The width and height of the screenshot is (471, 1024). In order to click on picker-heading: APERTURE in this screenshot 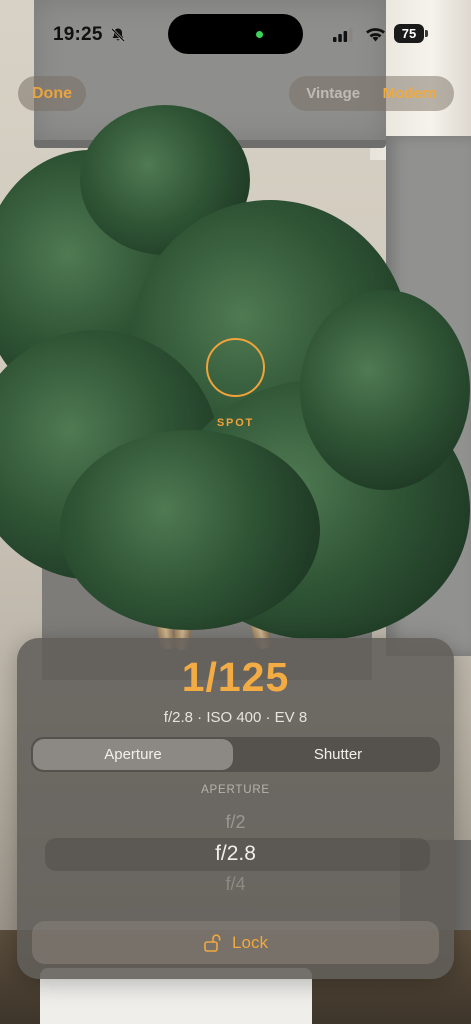, I will do `click(235, 790)`.